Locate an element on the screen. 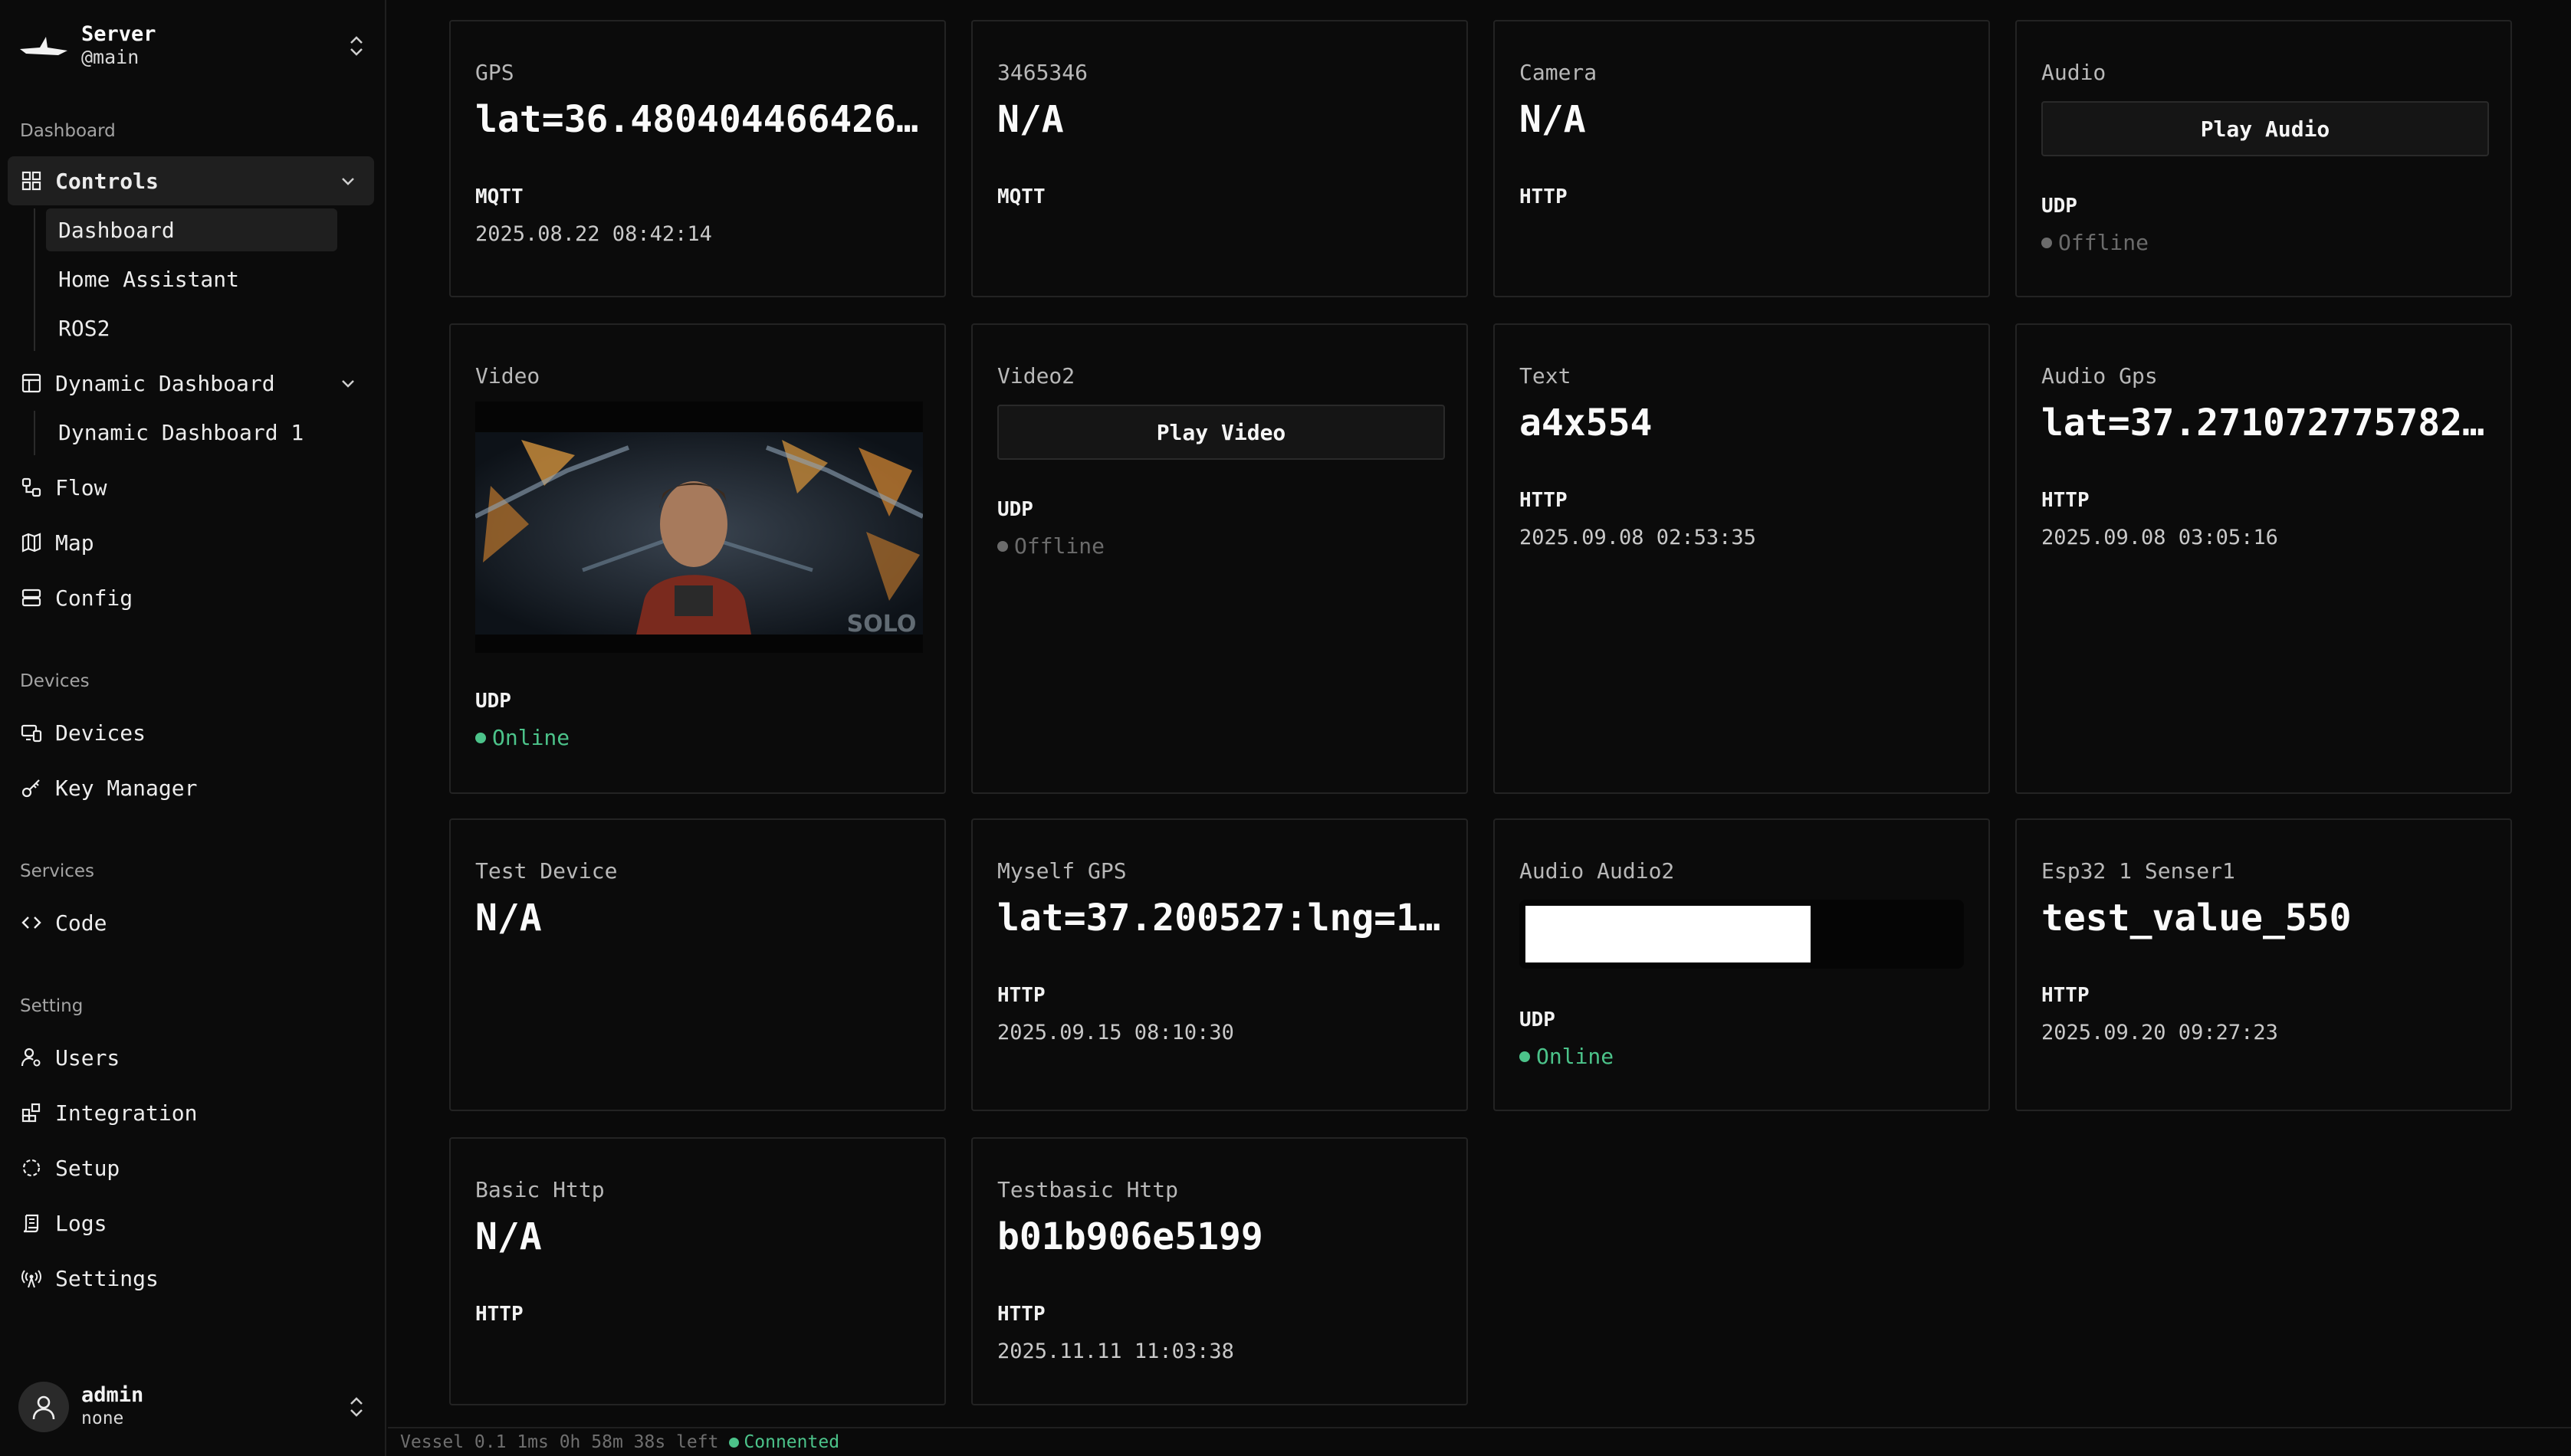 Image resolution: width=2571 pixels, height=1456 pixels. user-cog-icon is located at coordinates (31, 1057).